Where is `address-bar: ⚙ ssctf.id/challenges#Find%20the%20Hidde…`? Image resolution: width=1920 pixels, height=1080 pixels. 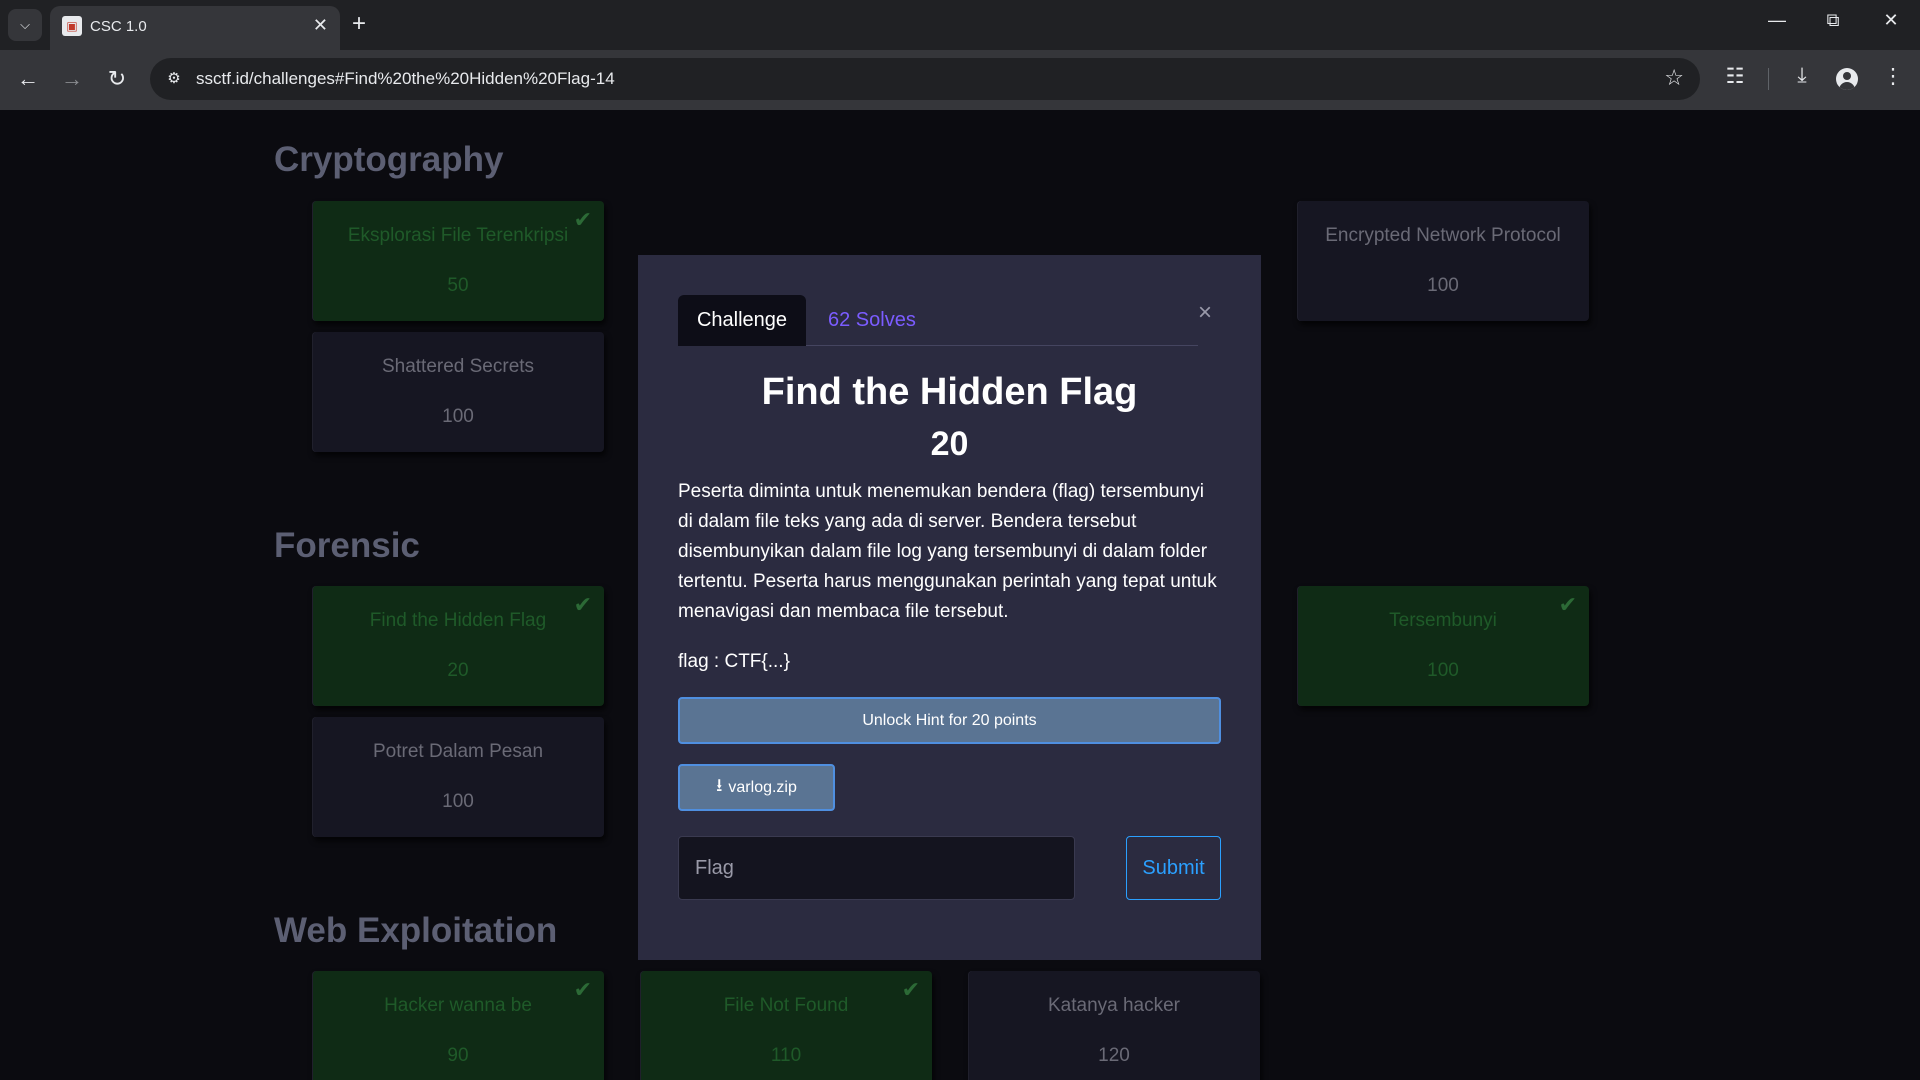 address-bar: ⚙ ssctf.id/challenges#Find%20the%20Hidde… is located at coordinates (925, 79).